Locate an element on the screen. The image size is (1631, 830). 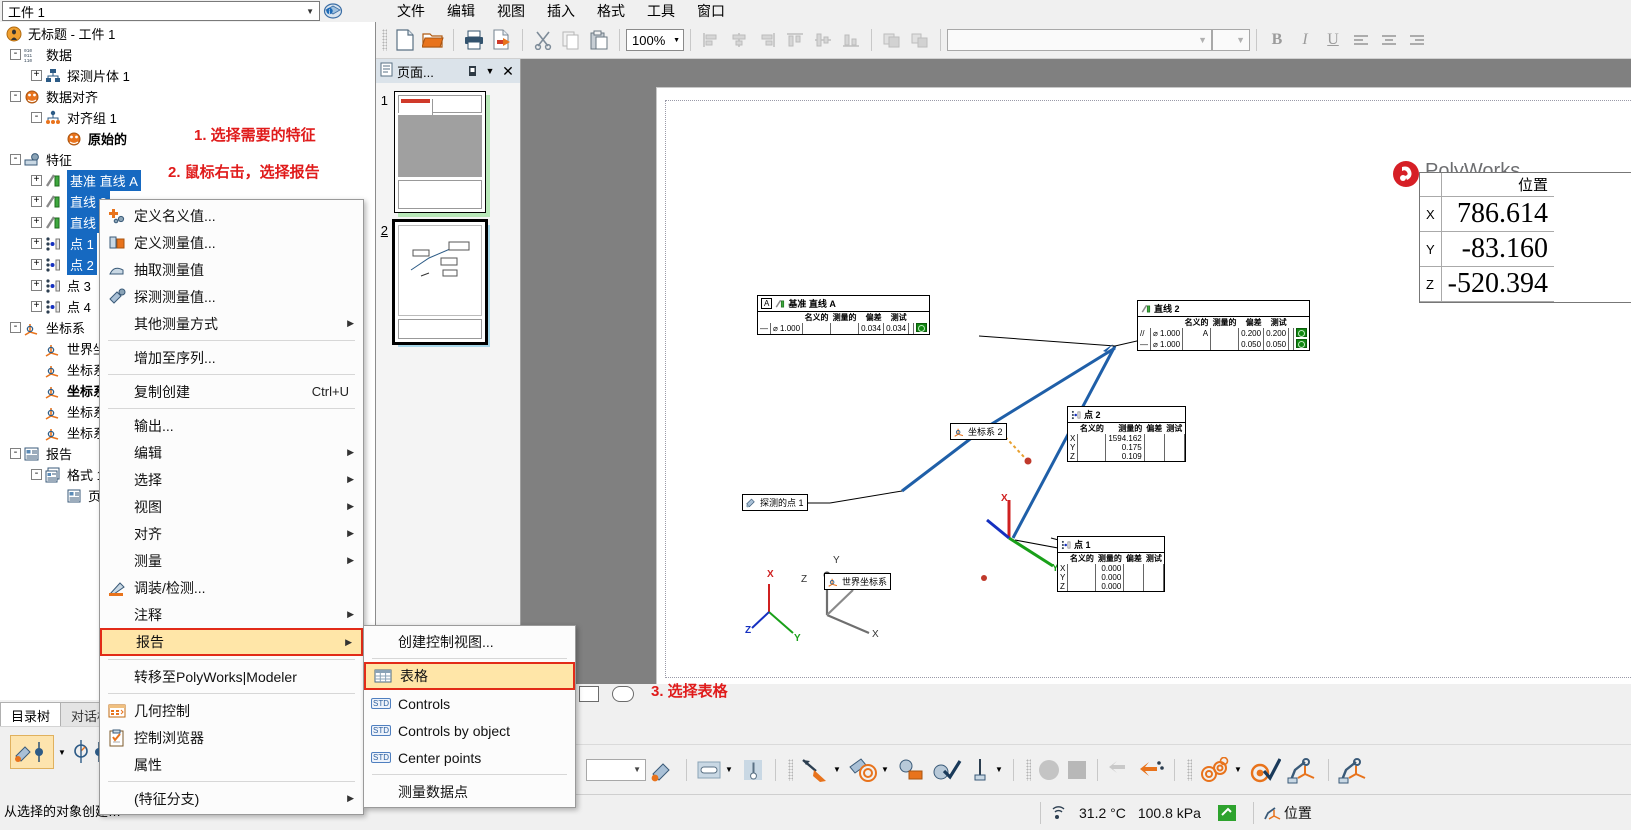
report-table-point-1: 点 1 名义的 测量的 偏差 测试 X 0.000 Y 0.000 Z 0.000 is located at coordinates (1111, 564).